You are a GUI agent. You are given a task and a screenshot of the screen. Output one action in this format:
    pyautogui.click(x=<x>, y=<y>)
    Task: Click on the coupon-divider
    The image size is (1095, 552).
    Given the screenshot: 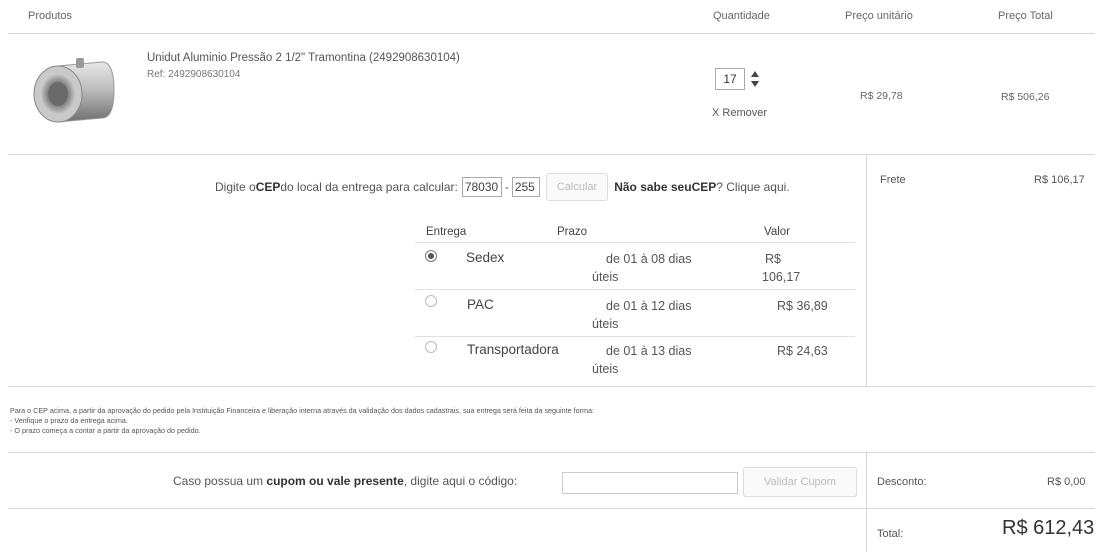 What is the action you would take?
    pyautogui.click(x=551, y=508)
    